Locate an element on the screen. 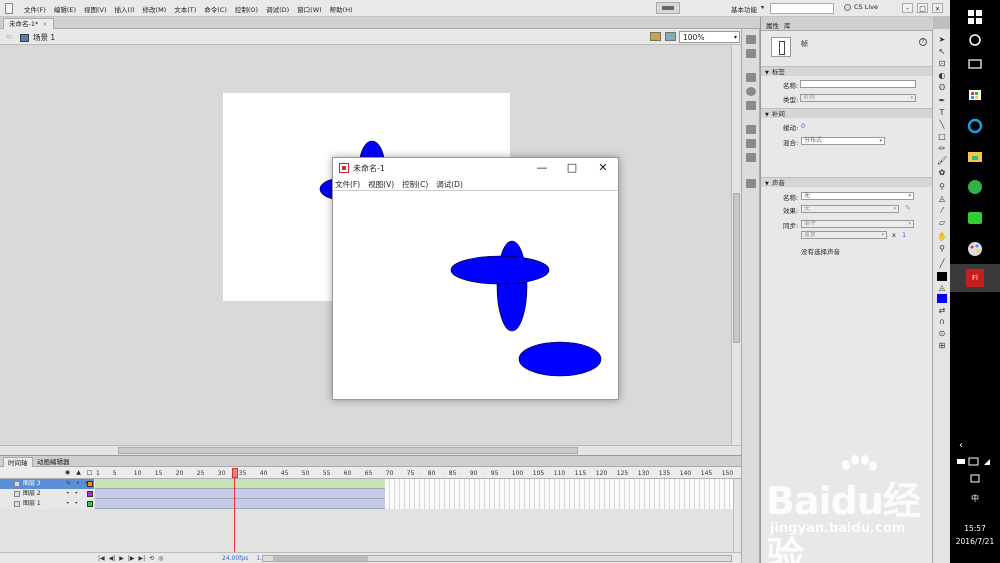 Image resolution: width=1000 pixels, height=563 pixels. section-sound: ▼ 声音 is located at coordinates (847, 182).